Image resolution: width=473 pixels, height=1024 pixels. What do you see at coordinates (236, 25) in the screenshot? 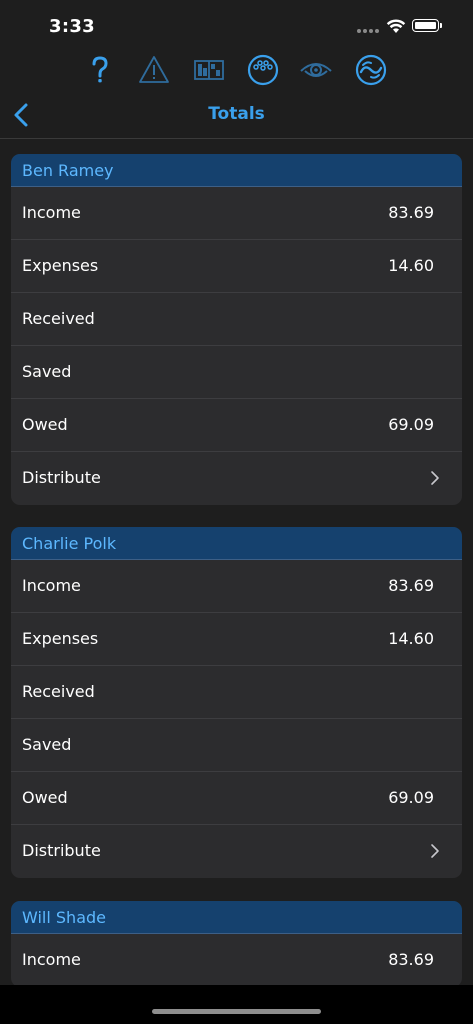
I see `status-bar: 3:33` at bounding box center [236, 25].